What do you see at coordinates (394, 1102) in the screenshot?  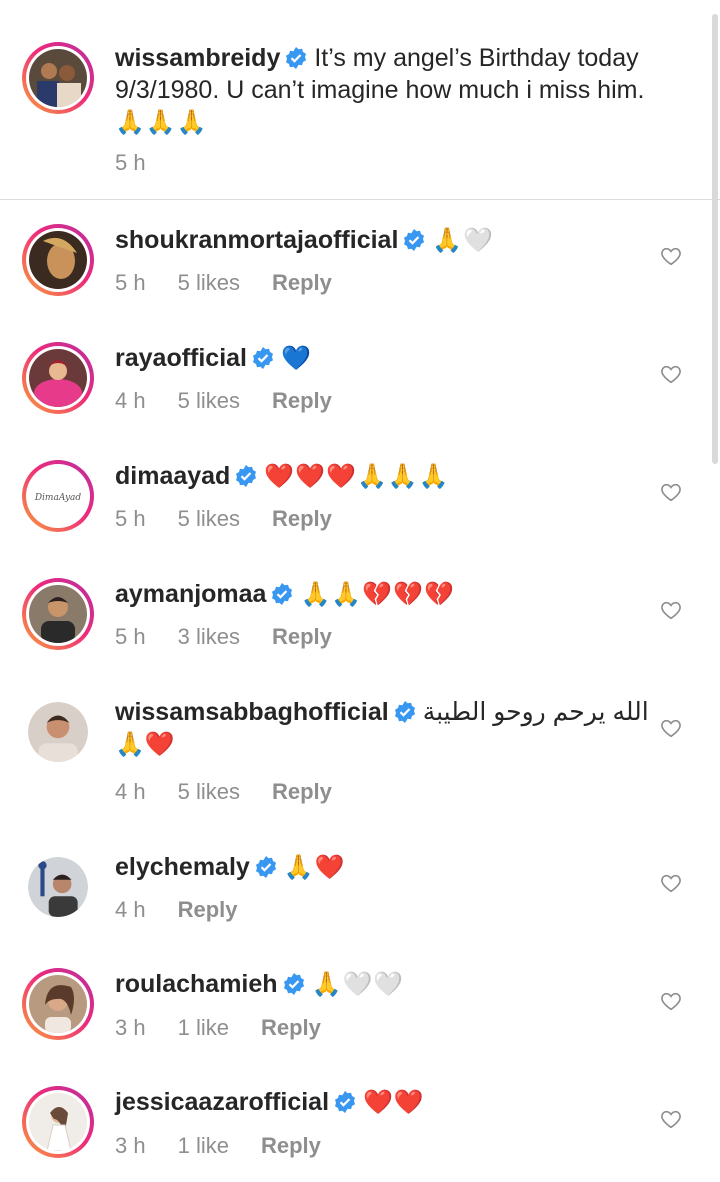 I see `comment-emoji: ❤️❤️` at bounding box center [394, 1102].